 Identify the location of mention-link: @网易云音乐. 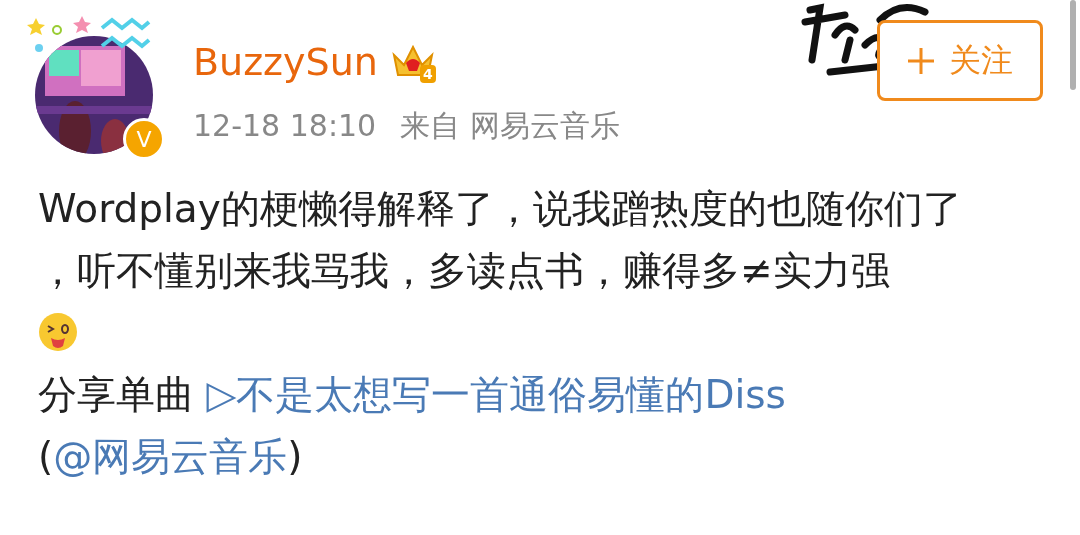
(170, 456).